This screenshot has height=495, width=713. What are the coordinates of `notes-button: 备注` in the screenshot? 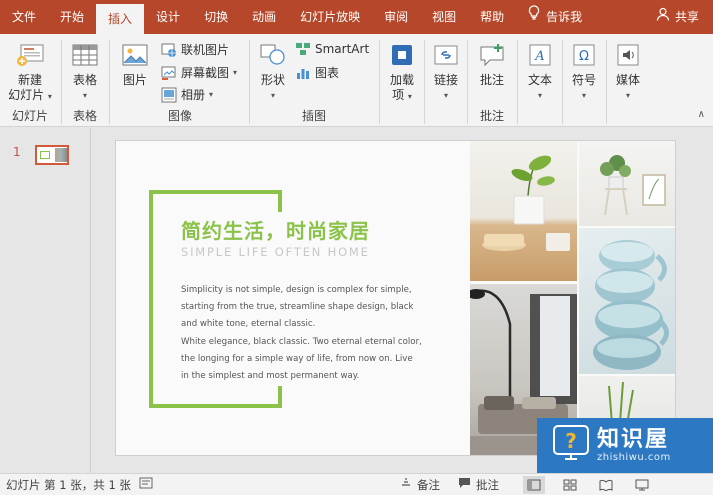 It's located at (420, 485).